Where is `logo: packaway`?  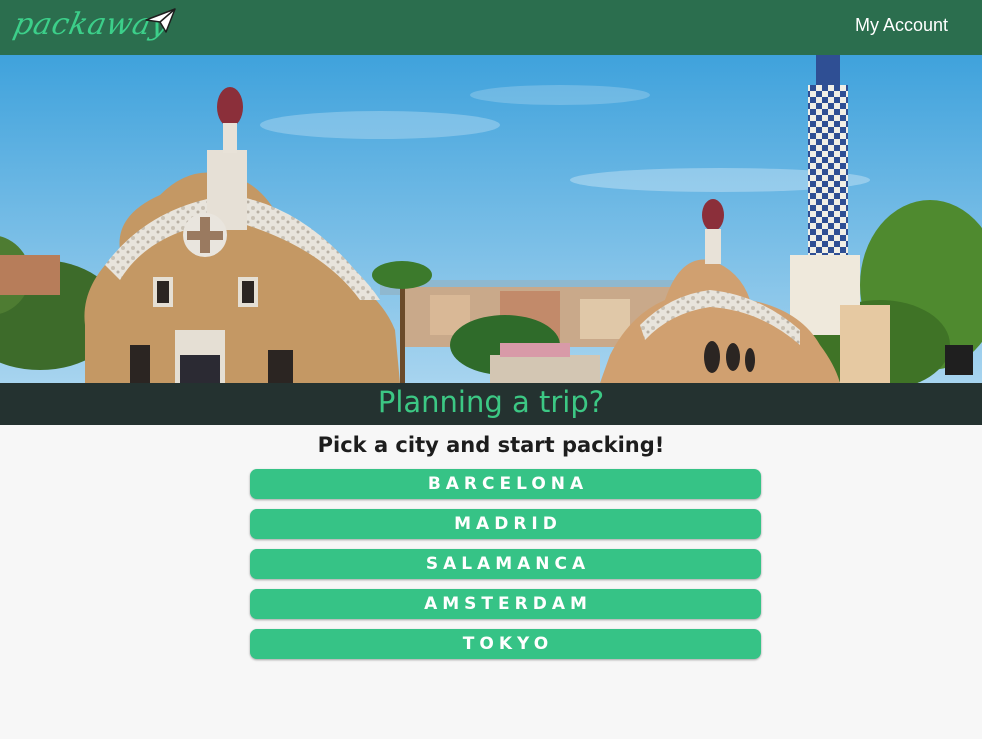 logo: packaway is located at coordinates (91, 28).